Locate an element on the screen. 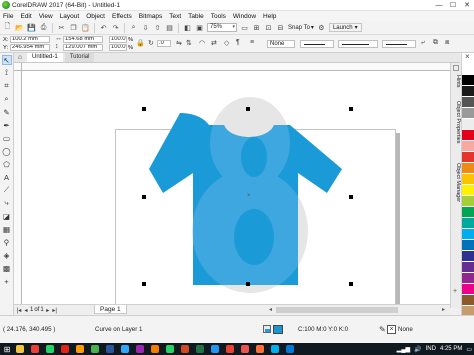 The height and width of the screenshot is (355, 474). close-curve-icon: ◠ is located at coordinates (202, 43).